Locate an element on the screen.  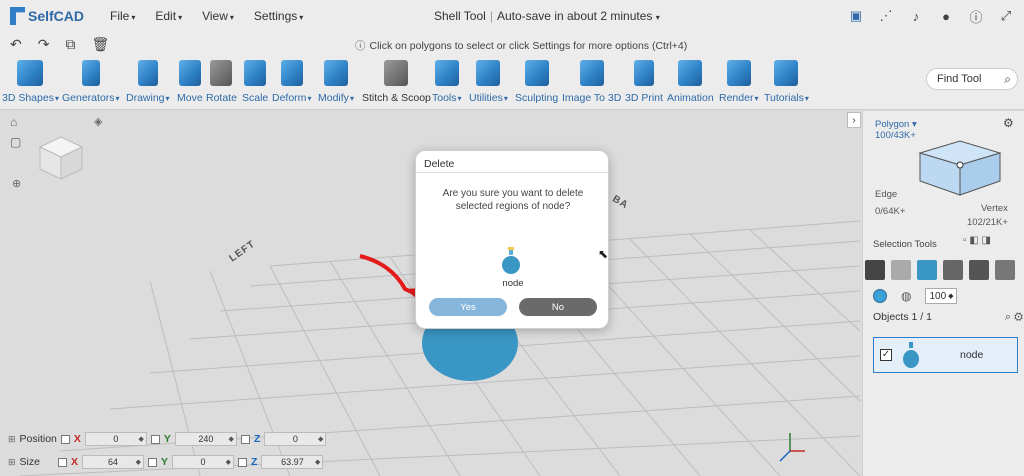
object-settings-icon: ⚙ is located at coordinates (1018, 317).